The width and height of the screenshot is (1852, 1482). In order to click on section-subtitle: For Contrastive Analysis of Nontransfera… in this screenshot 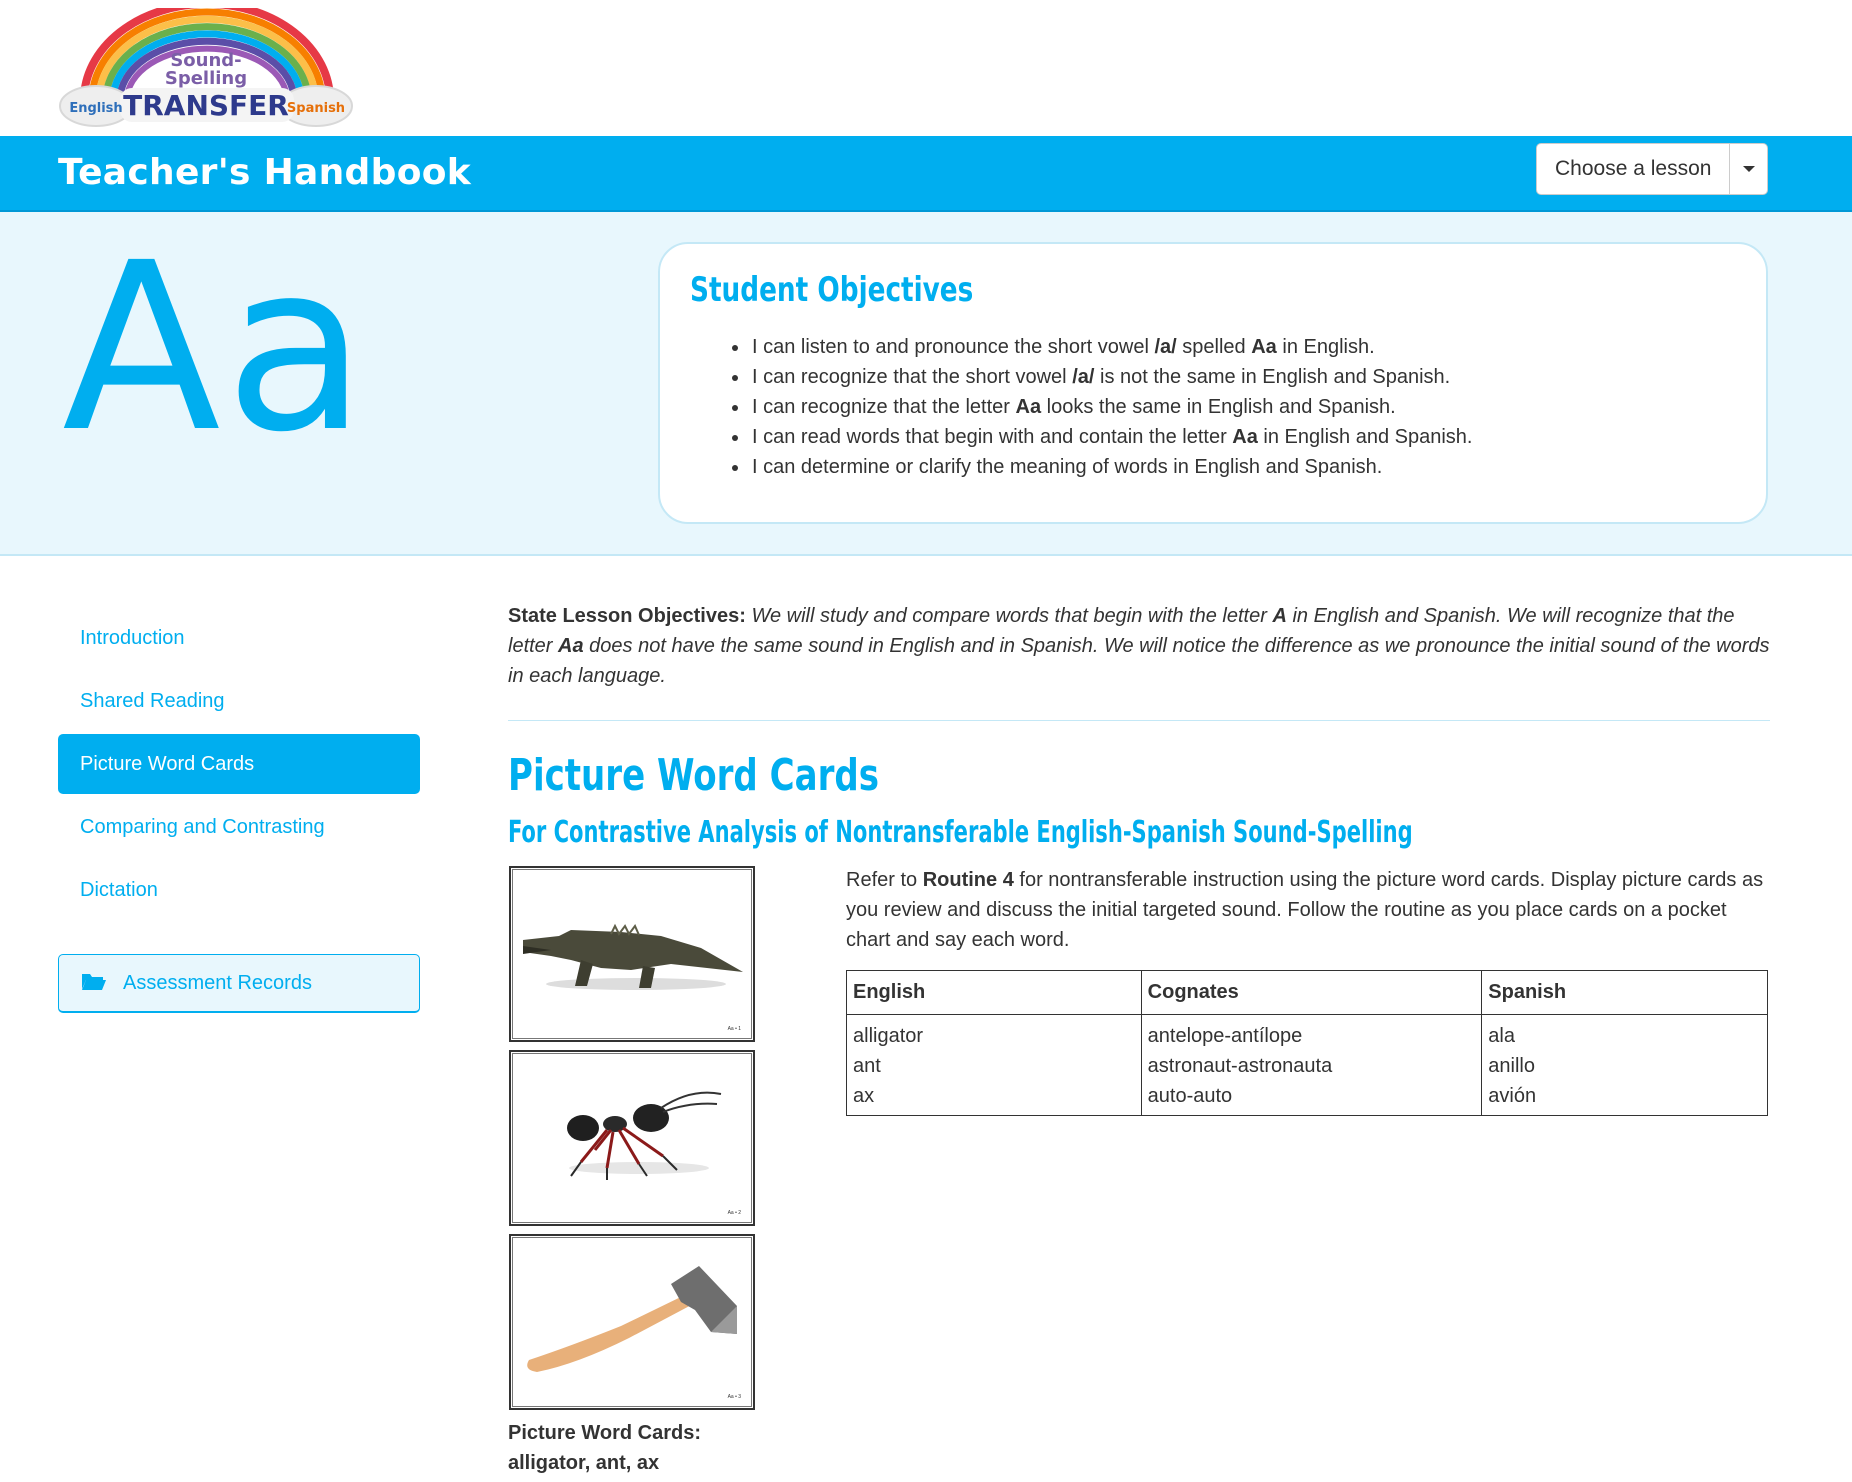, I will do `click(960, 832)`.